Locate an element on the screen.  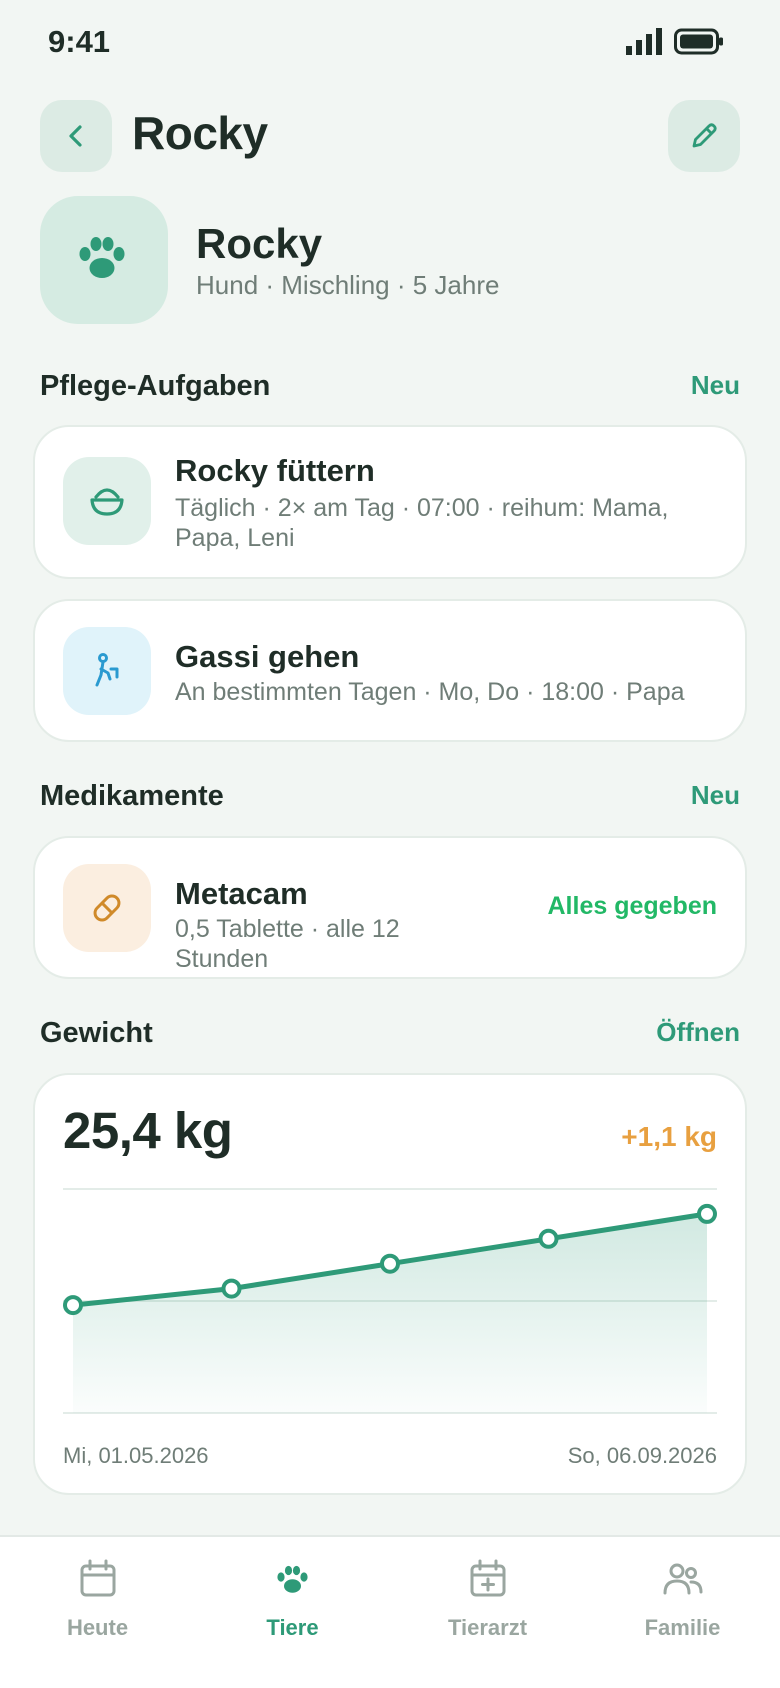
care-new-link: Neu is located at coordinates (715, 385).